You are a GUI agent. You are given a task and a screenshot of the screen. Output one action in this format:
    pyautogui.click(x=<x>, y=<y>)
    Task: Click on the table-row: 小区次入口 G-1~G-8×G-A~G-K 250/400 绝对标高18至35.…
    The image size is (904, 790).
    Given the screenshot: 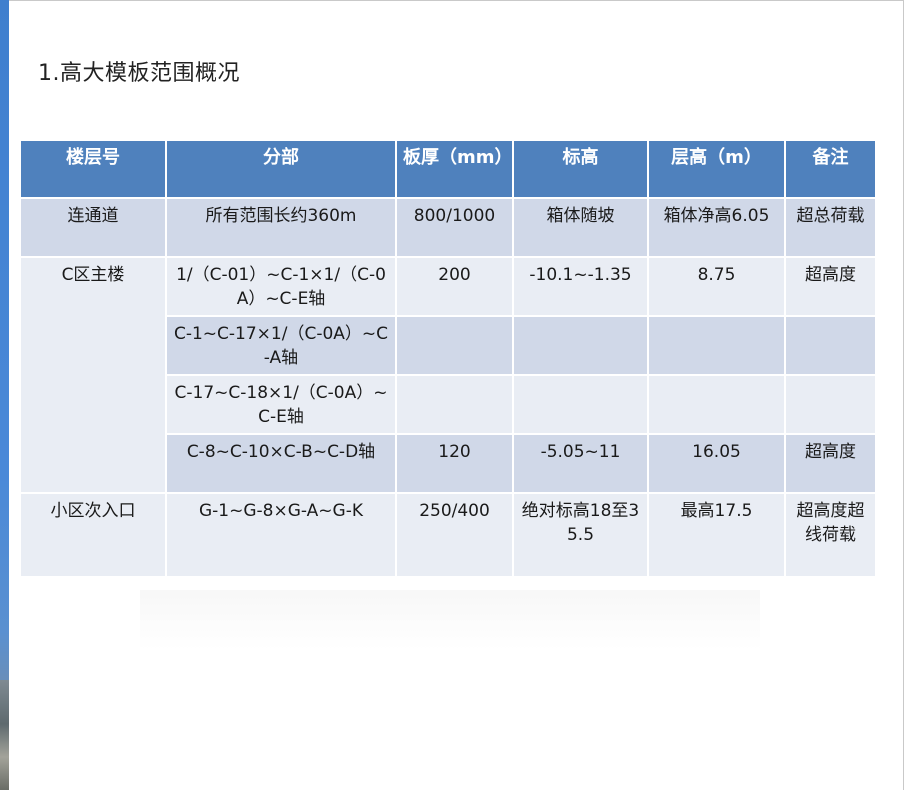 What is the action you would take?
    pyautogui.click(x=448, y=535)
    